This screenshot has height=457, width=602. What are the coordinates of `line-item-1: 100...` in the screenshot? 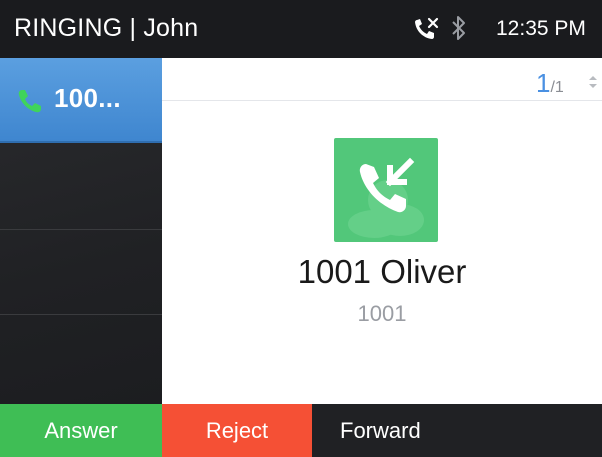 It's located at (81, 100).